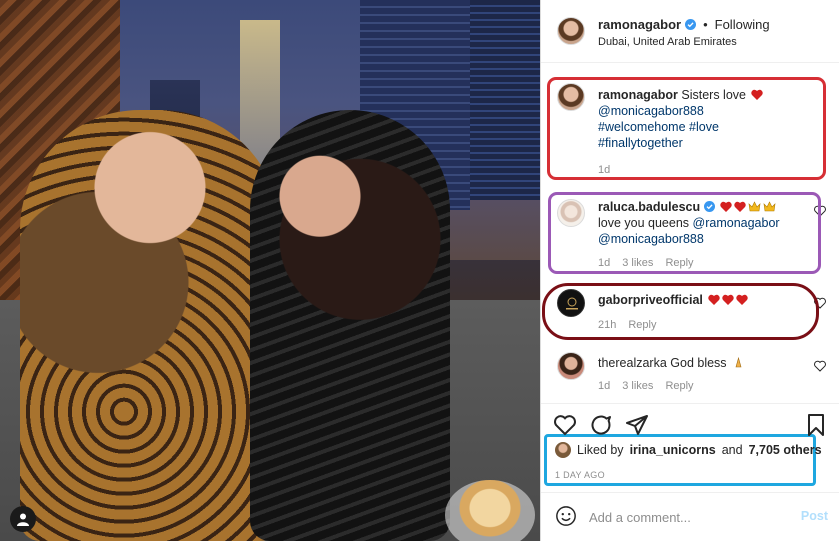 The width and height of the screenshot is (839, 541). Describe the element at coordinates (738, 362) in the screenshot. I see `praying-hands-emoji-icon` at that location.